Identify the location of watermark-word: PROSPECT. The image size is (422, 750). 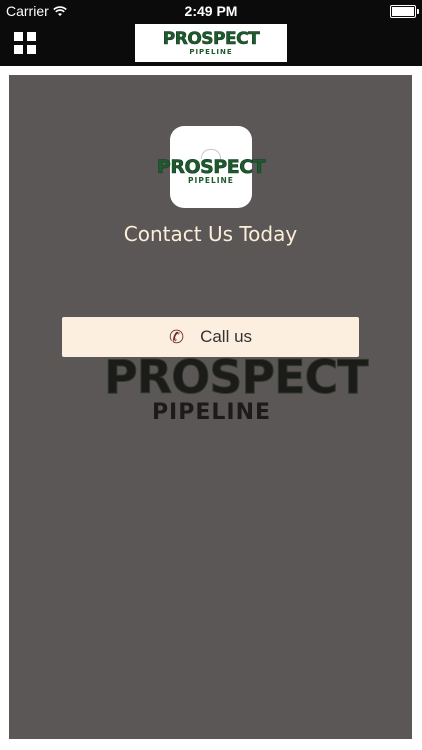
(237, 377).